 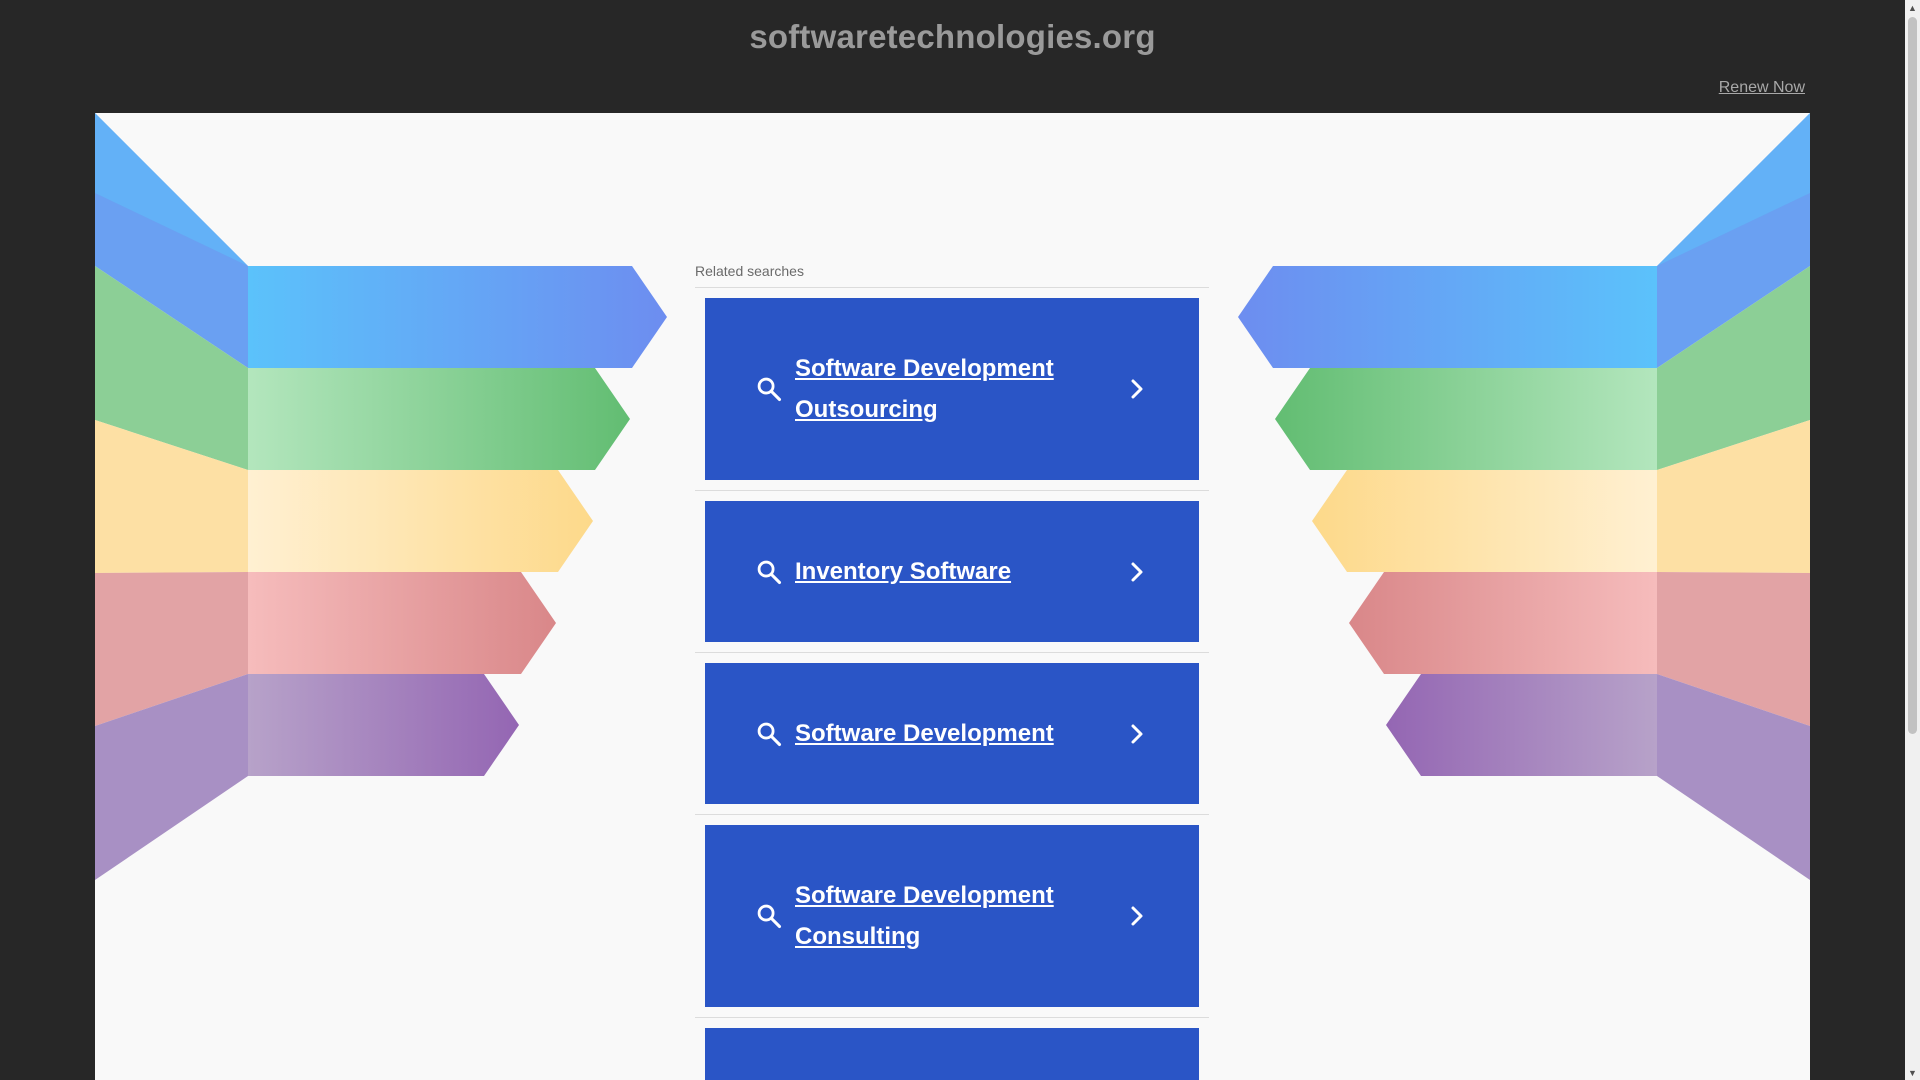 I want to click on list-item: Software Development Consulting, so click(x=952, y=916).